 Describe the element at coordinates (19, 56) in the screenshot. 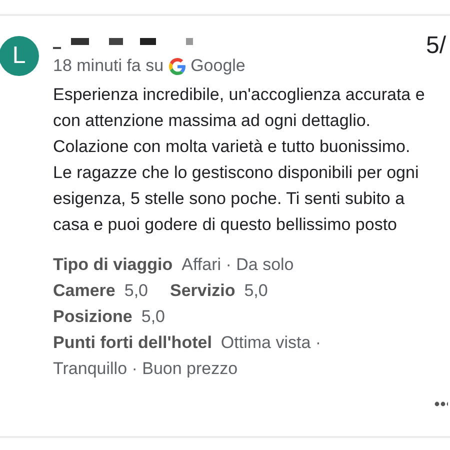

I see `avatar: L` at that location.